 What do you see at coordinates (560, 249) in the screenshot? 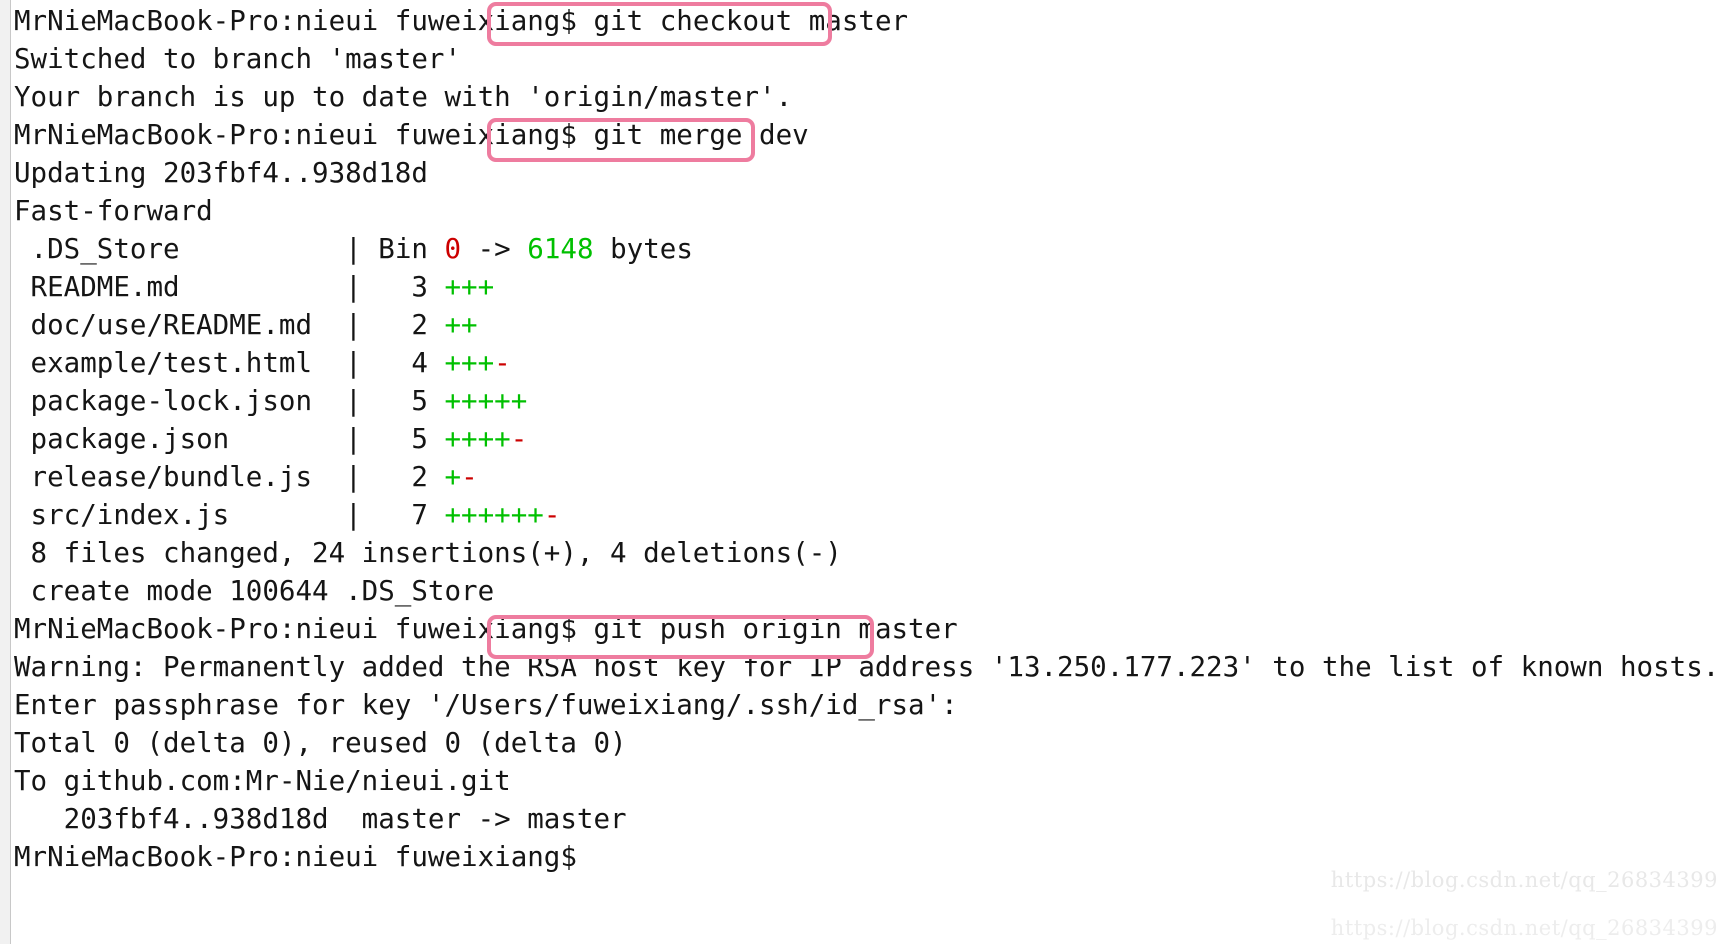
I see `diffstat-bin-to: 6148` at bounding box center [560, 249].